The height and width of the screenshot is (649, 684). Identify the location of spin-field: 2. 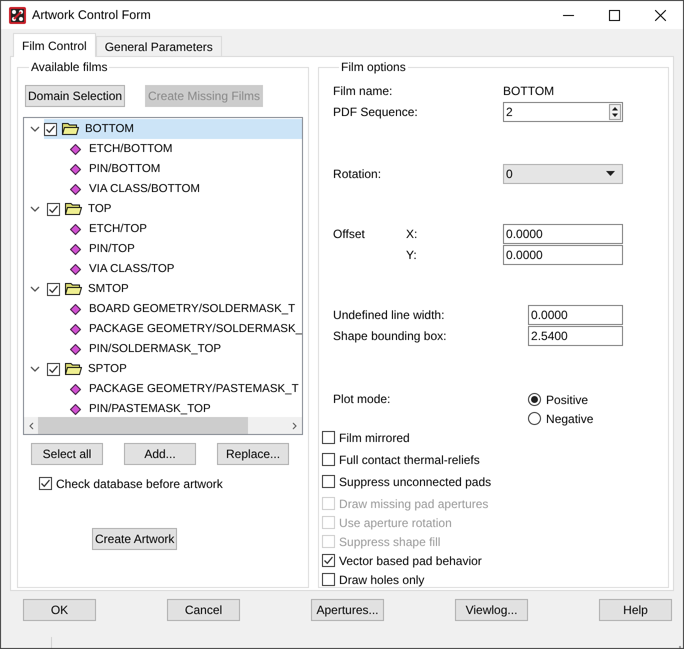
(563, 112).